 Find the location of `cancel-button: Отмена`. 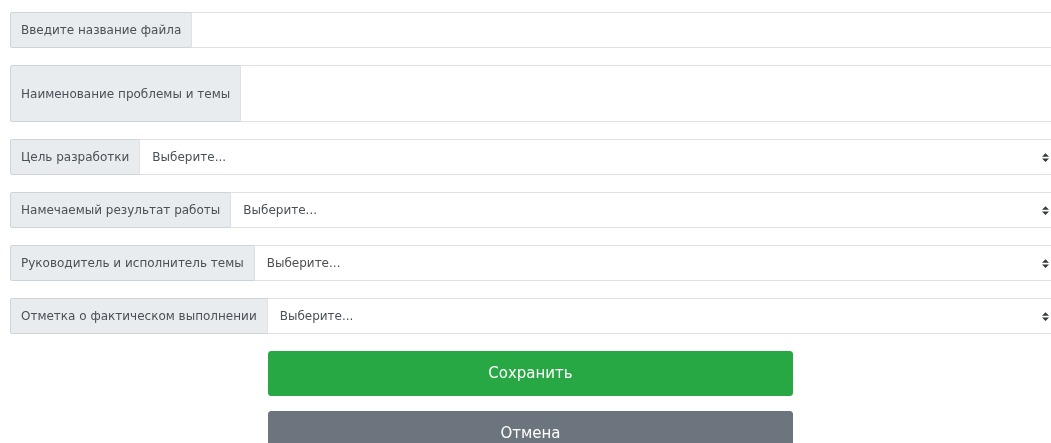

cancel-button: Отмена is located at coordinates (530, 427).